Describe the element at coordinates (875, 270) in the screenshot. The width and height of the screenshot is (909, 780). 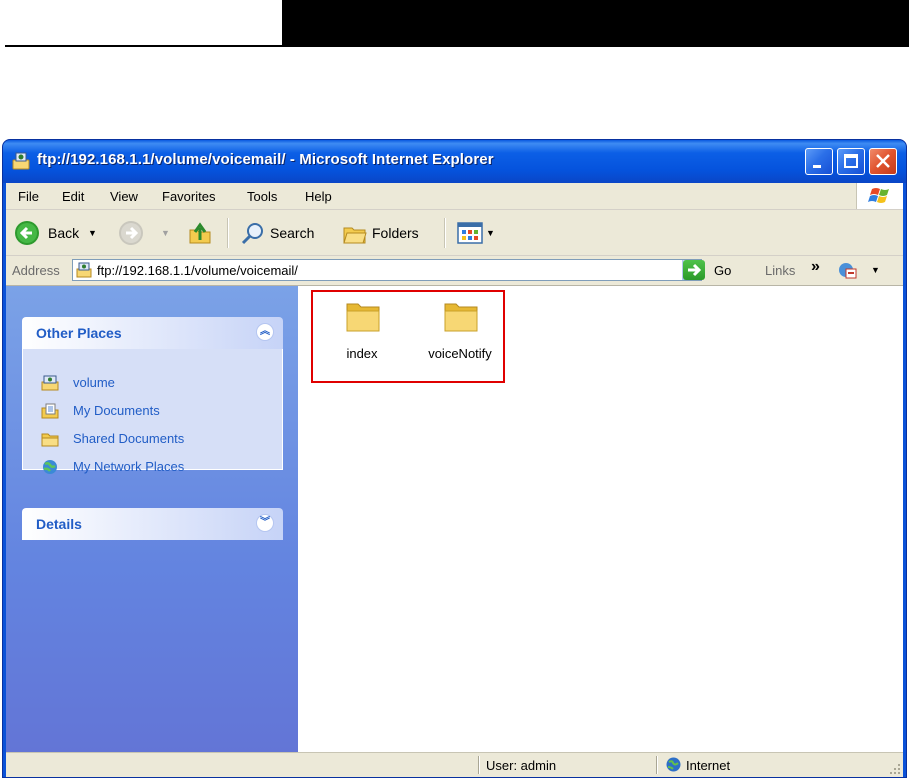
I see `ie-dropdown-icon: ▼` at that location.